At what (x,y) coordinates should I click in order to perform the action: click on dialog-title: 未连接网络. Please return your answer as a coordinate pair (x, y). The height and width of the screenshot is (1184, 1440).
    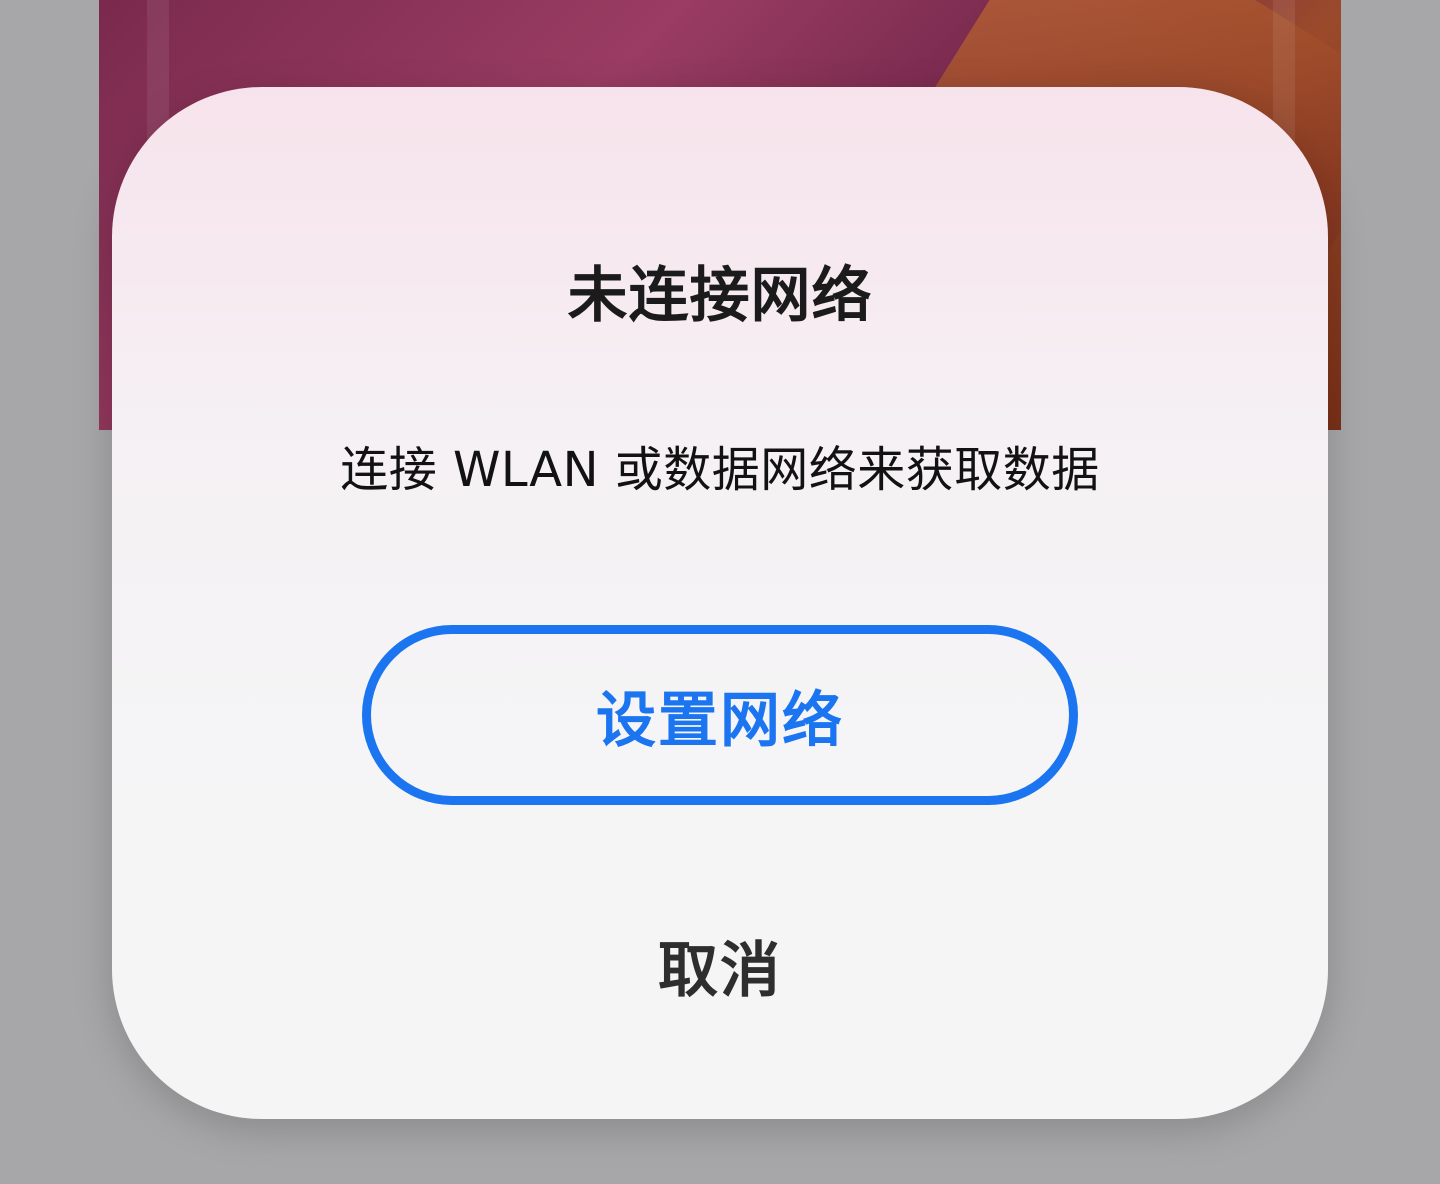
    Looking at the image, I should click on (720, 296).